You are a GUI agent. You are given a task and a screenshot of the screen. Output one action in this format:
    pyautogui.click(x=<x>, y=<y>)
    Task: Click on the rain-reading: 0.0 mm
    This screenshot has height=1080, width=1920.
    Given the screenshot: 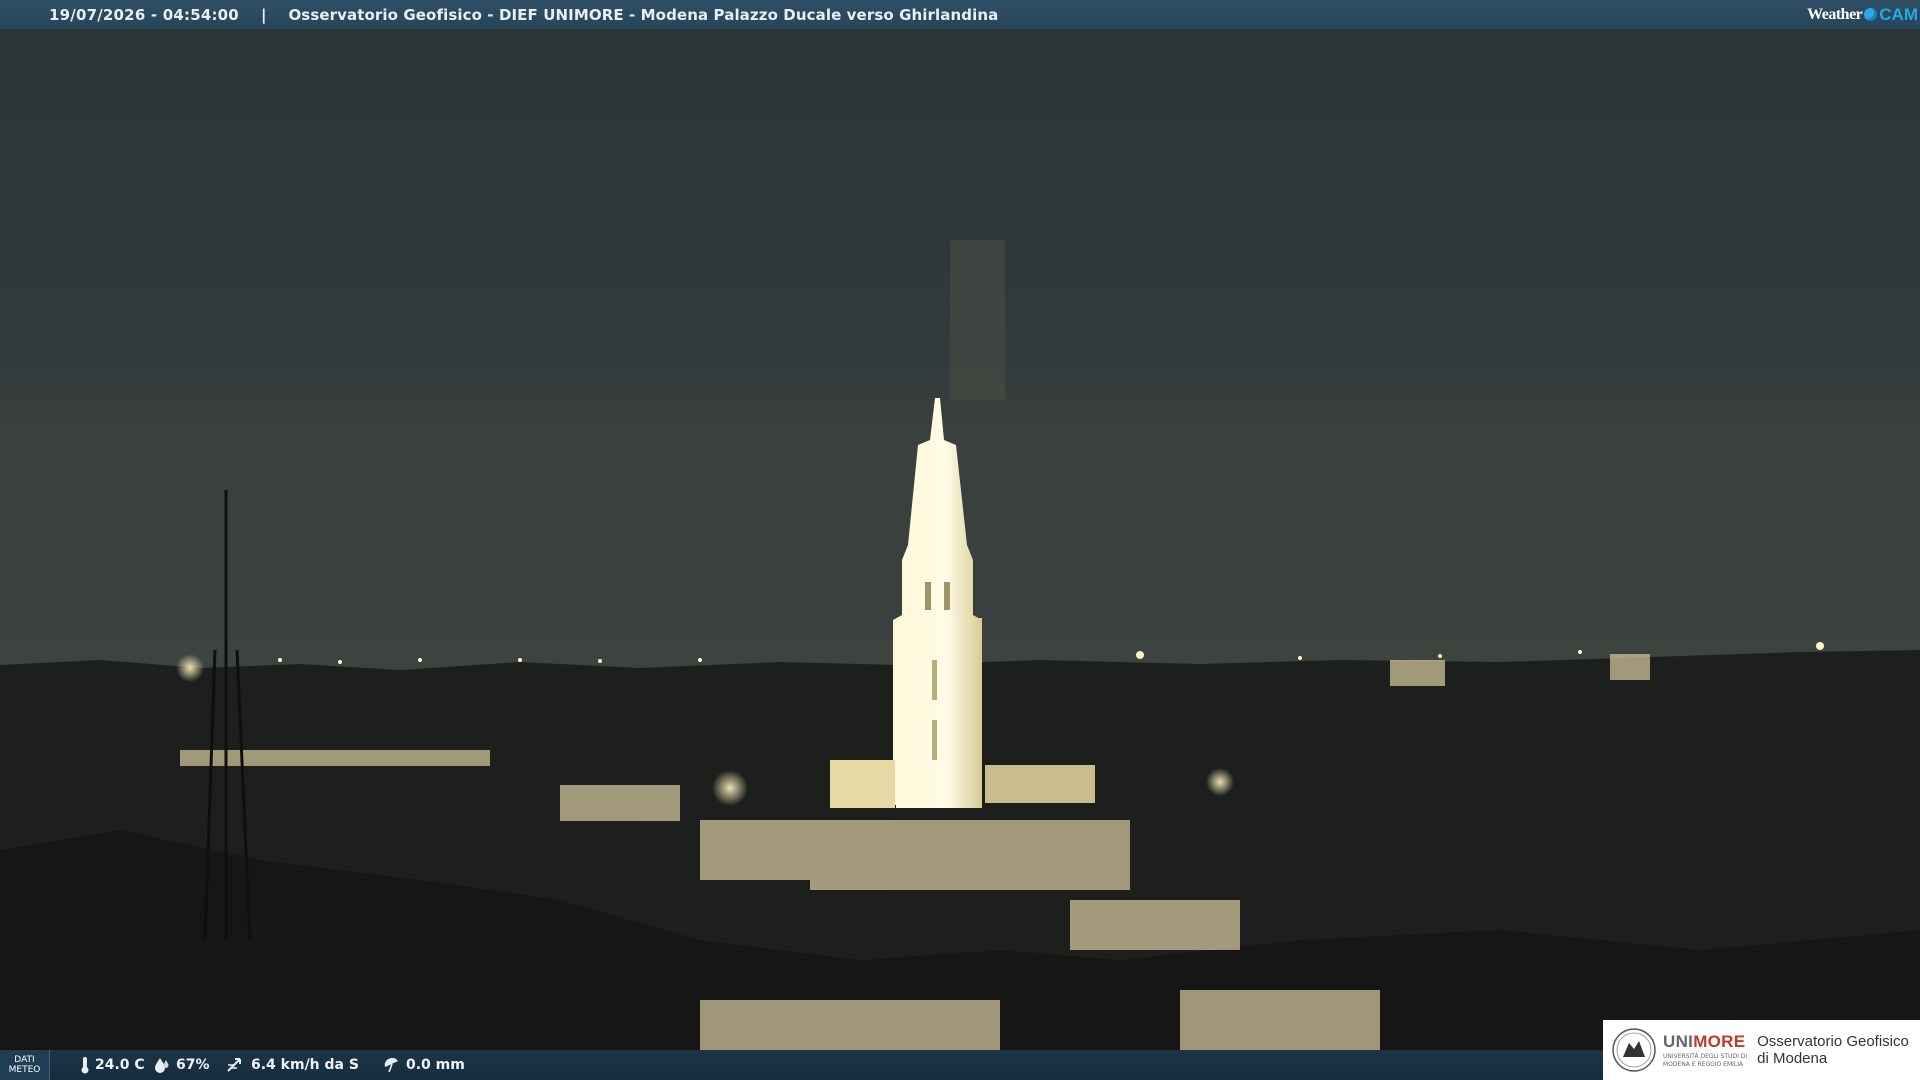 What is the action you would take?
    pyautogui.click(x=424, y=1065)
    